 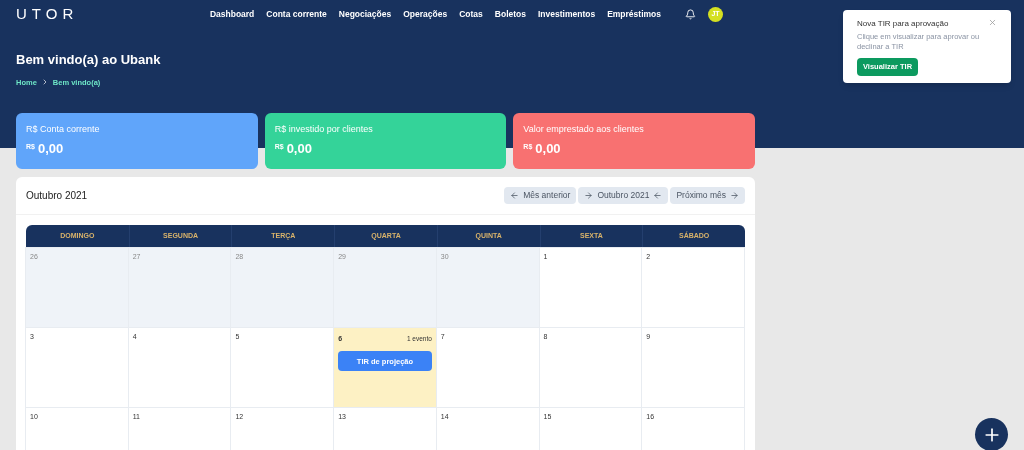 What do you see at coordinates (690, 14) in the screenshot?
I see `notification-bell-icon` at bounding box center [690, 14].